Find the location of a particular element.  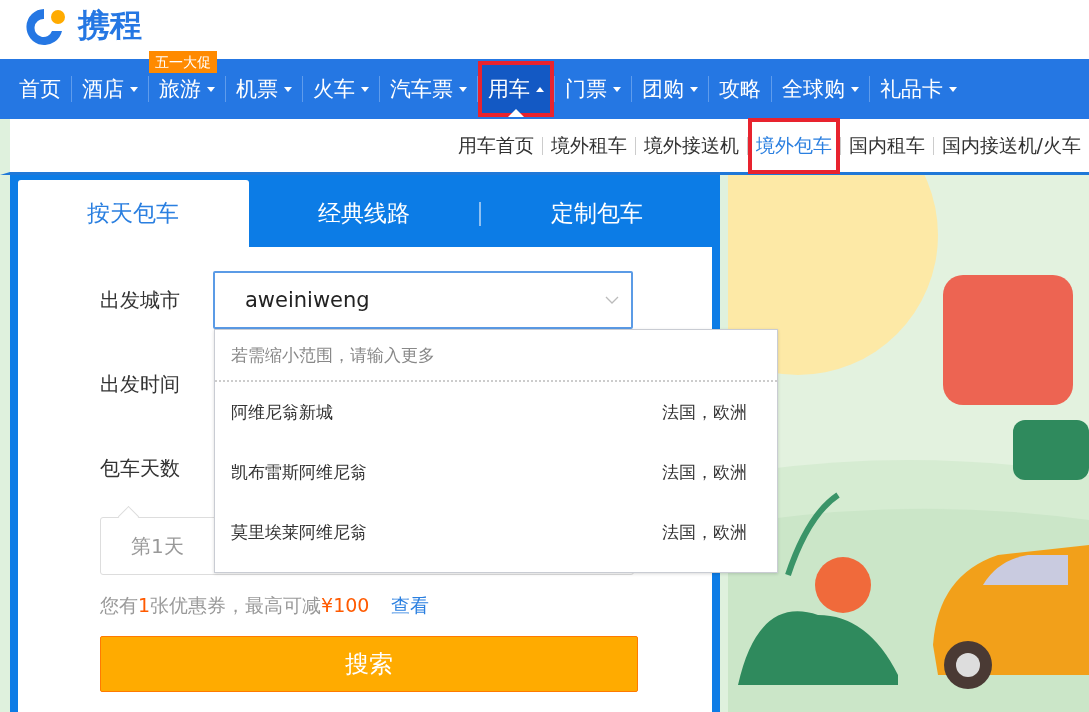

coupon-text: 您有1张优惠券，最高可减¥100 is located at coordinates (235, 605).